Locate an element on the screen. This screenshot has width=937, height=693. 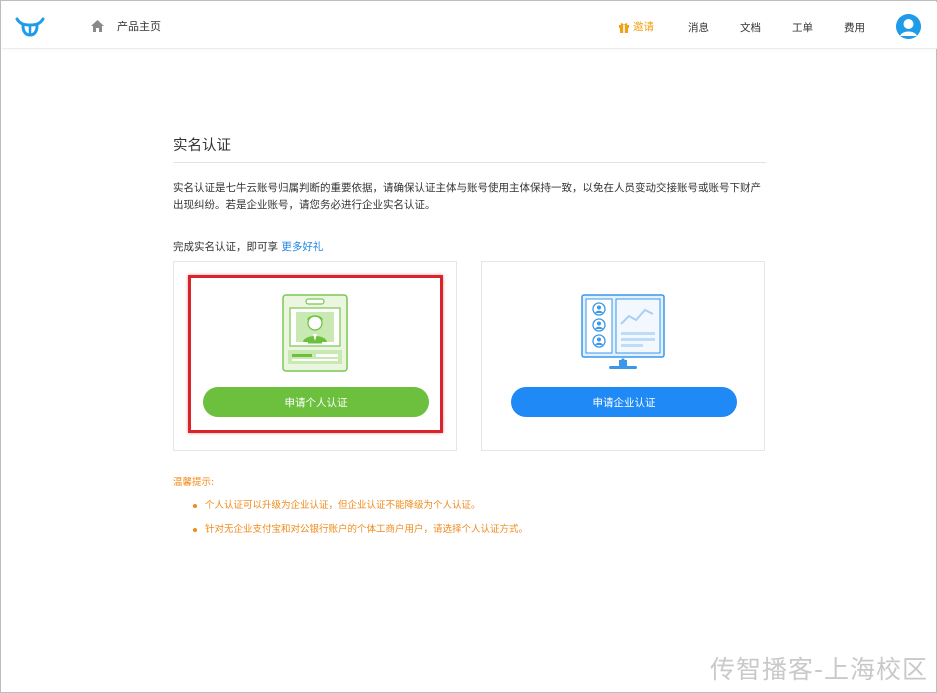
id-card-icon is located at coordinates (315, 333).